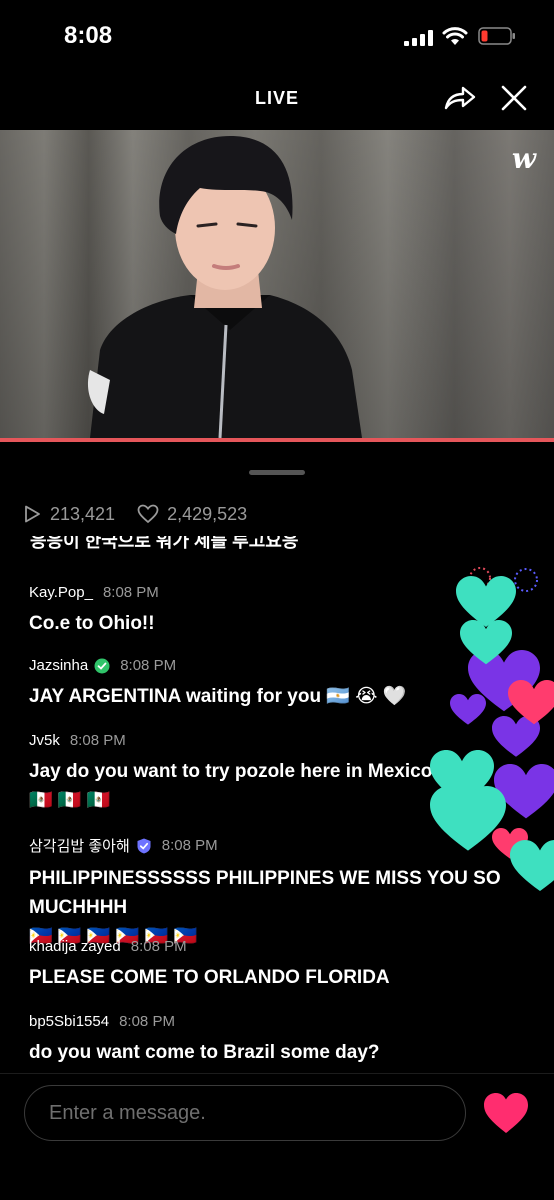 The width and height of the screenshot is (554, 1200). What do you see at coordinates (92, 623) in the screenshot?
I see `chat-text: Co.e to Ohio!!` at bounding box center [92, 623].